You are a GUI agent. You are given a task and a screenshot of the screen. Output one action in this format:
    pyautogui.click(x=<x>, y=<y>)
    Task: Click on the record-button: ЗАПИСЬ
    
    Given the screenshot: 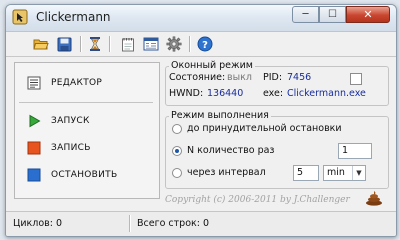 What is the action you would take?
    pyautogui.click(x=86, y=148)
    